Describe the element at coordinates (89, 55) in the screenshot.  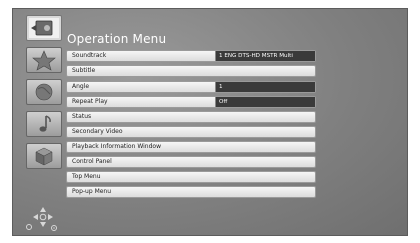
I see `menu-item-label: Soundtrack` at that location.